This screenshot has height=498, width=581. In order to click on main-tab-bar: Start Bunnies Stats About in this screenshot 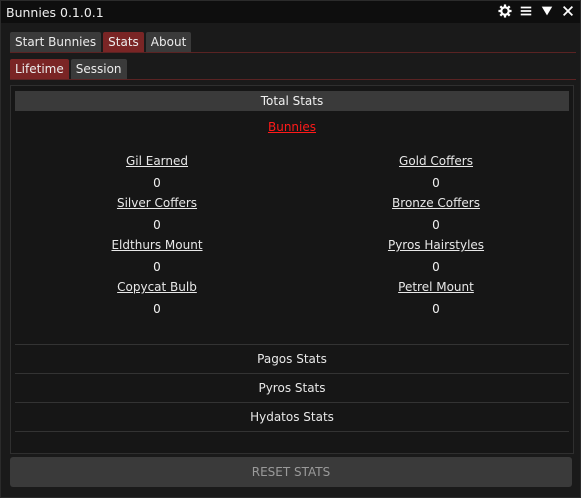, I will do `click(101, 42)`.